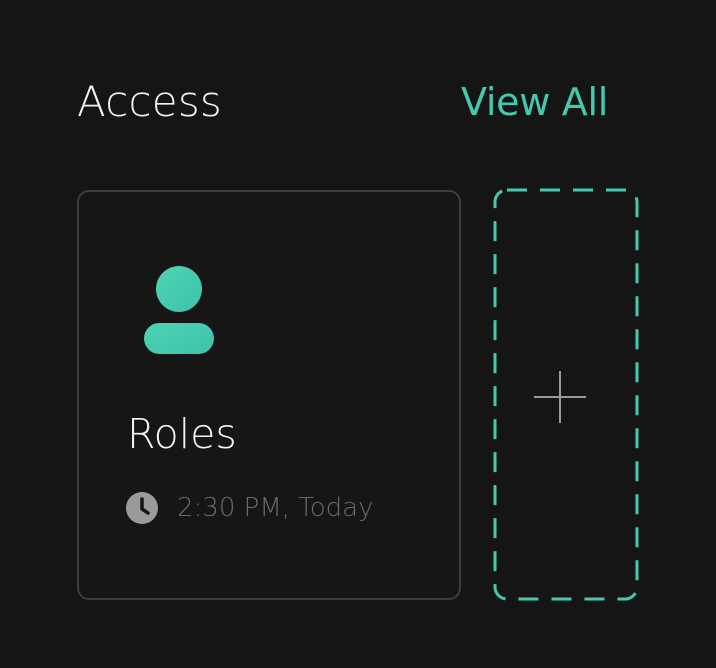  What do you see at coordinates (149, 101) in the screenshot?
I see `section-title: Access` at bounding box center [149, 101].